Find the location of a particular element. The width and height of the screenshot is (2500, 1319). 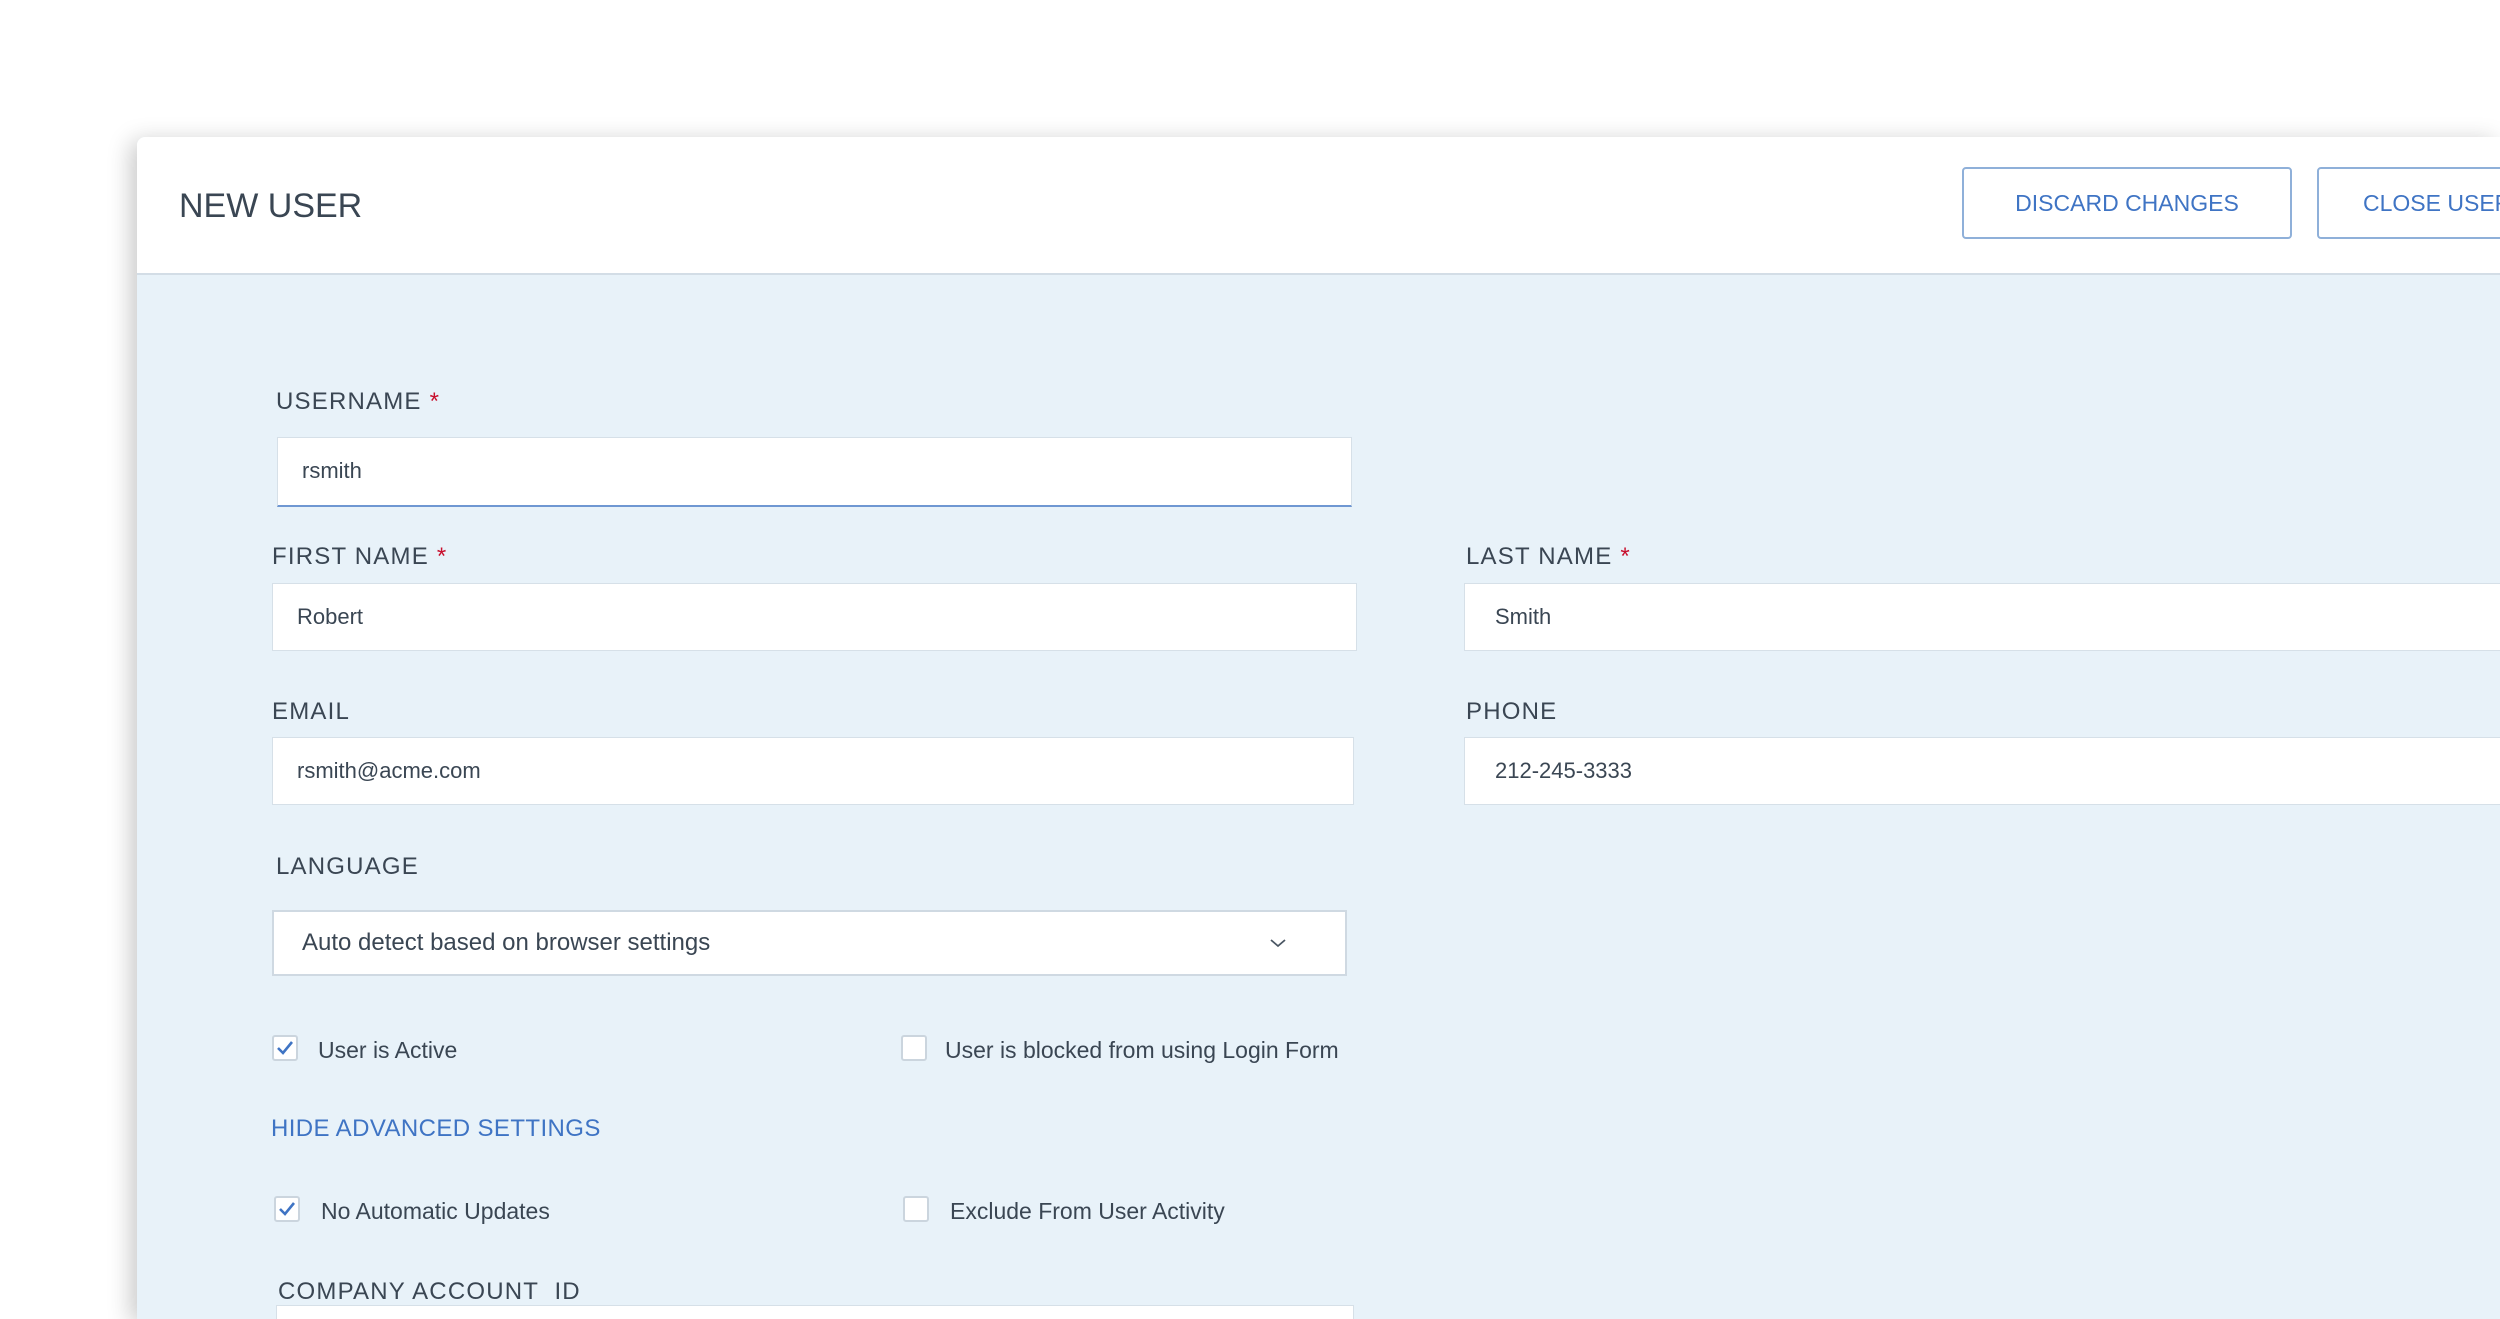

chevron-down-icon is located at coordinates (1278, 943).